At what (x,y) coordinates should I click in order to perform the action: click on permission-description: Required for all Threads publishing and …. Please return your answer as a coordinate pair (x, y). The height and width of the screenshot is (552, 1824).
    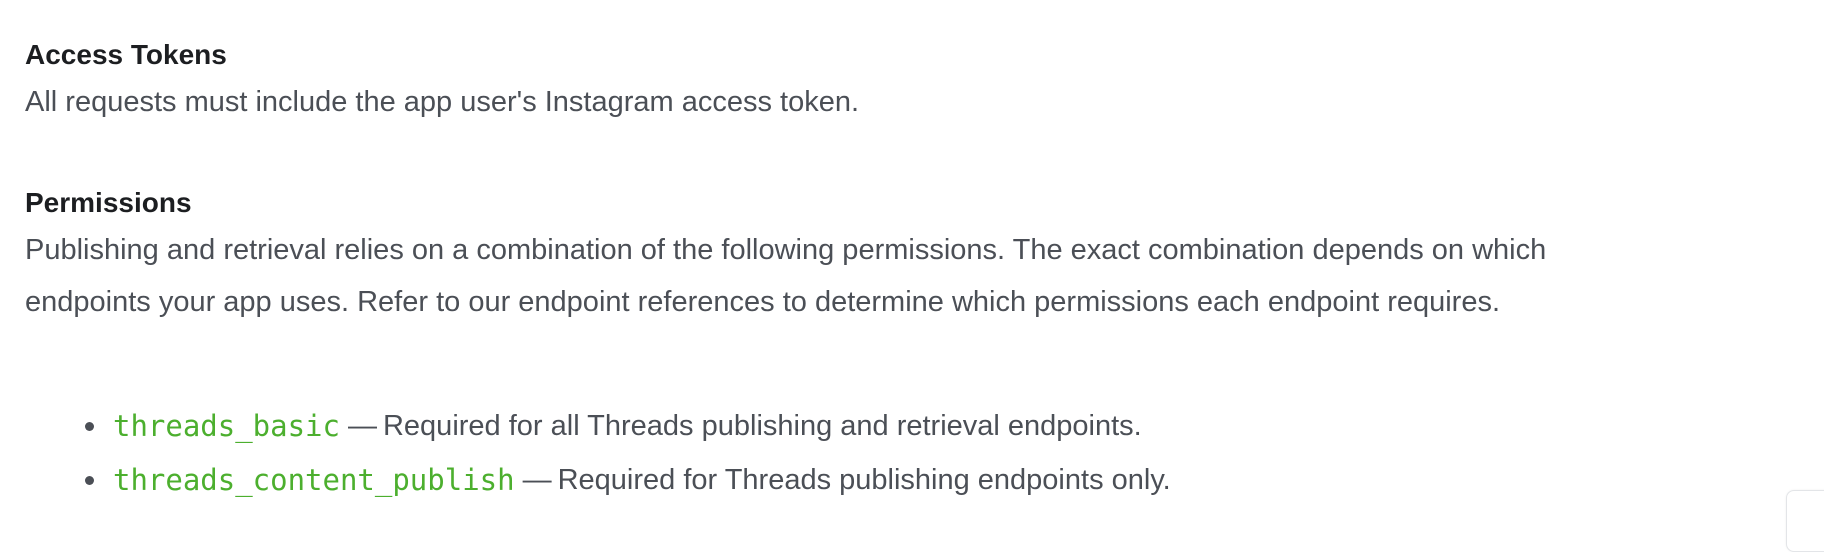
    Looking at the image, I should click on (762, 425).